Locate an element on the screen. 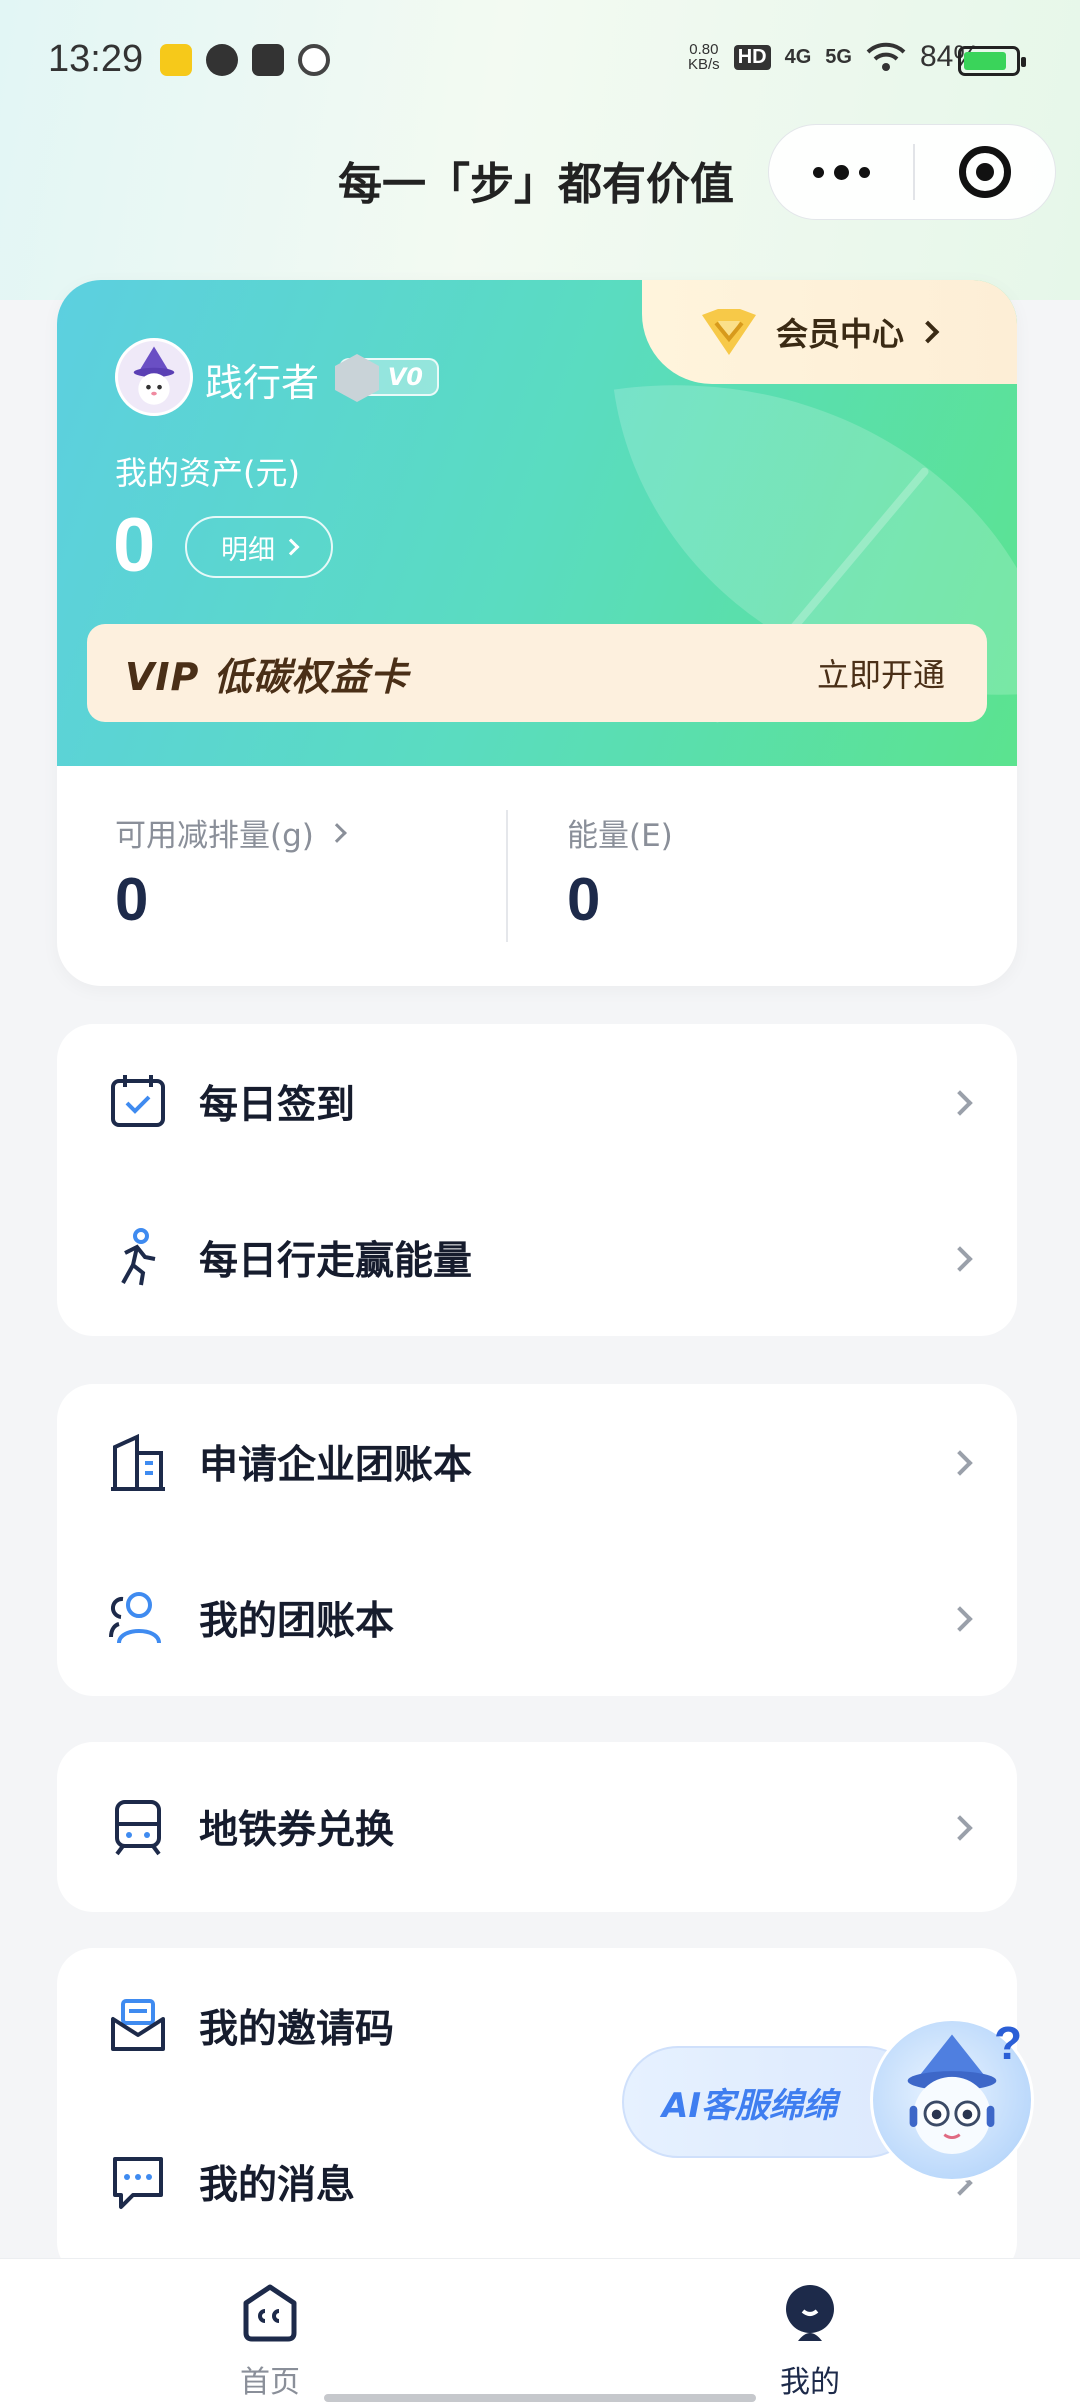  bottom-tab-bar: 首页 我的 is located at coordinates (540, 2333).